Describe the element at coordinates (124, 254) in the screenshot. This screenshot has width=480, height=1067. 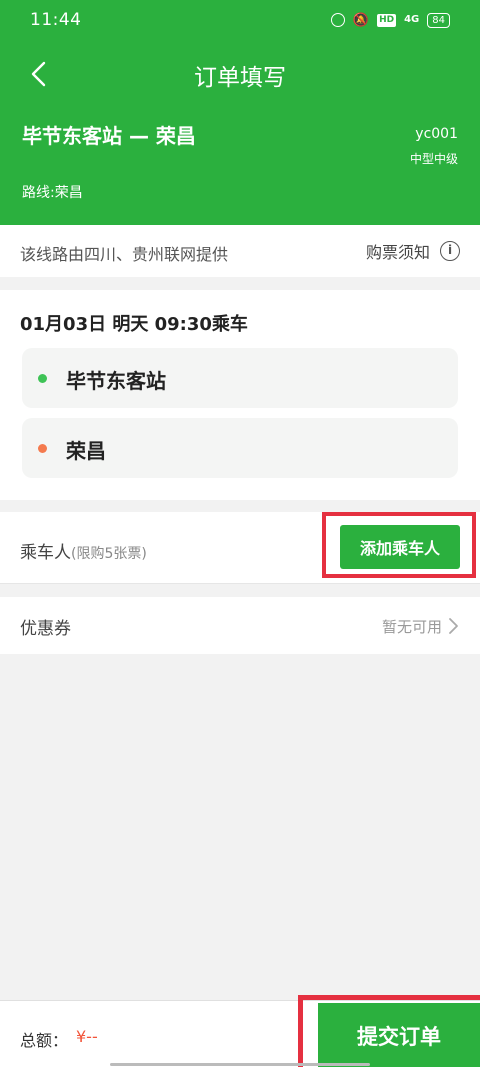
I see `provider-text: 该线路由四川、贵州联网提供` at that location.